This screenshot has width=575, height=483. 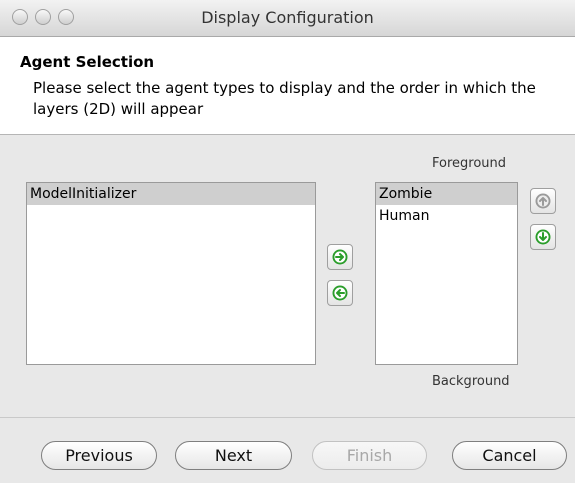 I want to click on foreground-label: Foreground, so click(x=469, y=163).